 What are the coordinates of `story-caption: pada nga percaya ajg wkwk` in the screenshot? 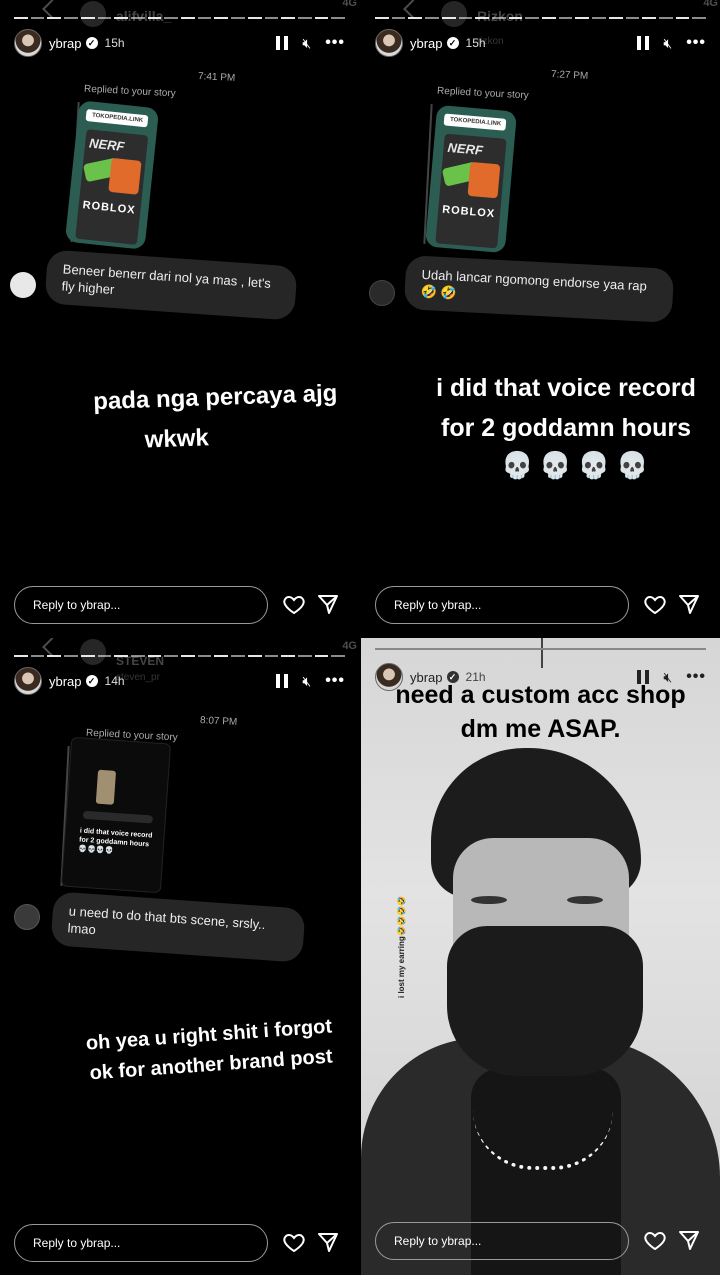 It's located at (212, 418).